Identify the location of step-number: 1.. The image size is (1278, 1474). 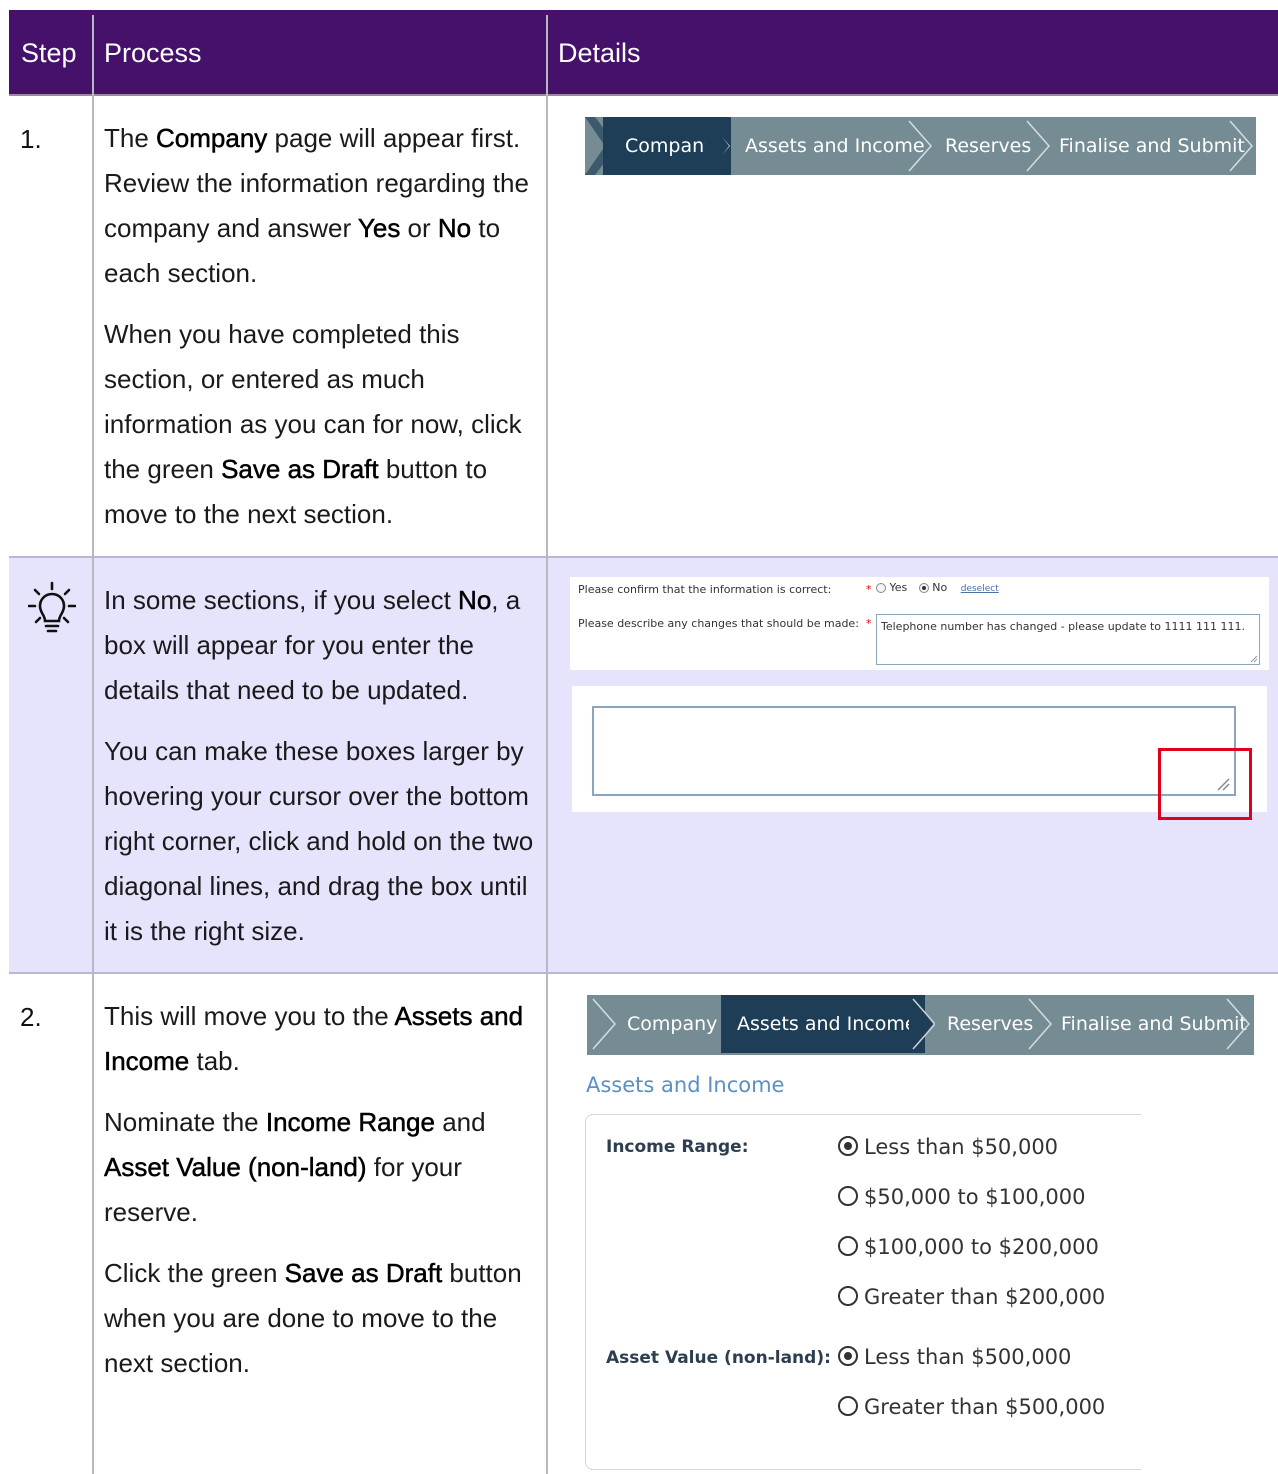
(31, 139).